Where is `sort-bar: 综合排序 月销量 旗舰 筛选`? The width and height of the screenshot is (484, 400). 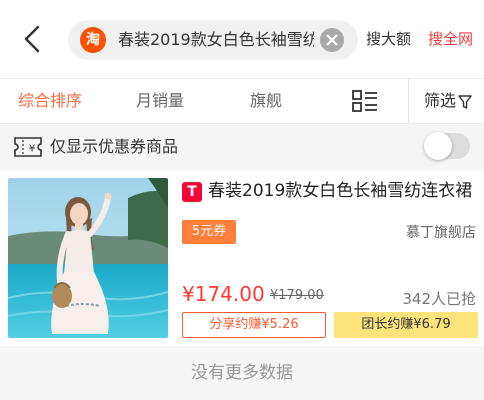
sort-bar: 综合排序 月销量 旗舰 筛选 is located at coordinates (242, 101).